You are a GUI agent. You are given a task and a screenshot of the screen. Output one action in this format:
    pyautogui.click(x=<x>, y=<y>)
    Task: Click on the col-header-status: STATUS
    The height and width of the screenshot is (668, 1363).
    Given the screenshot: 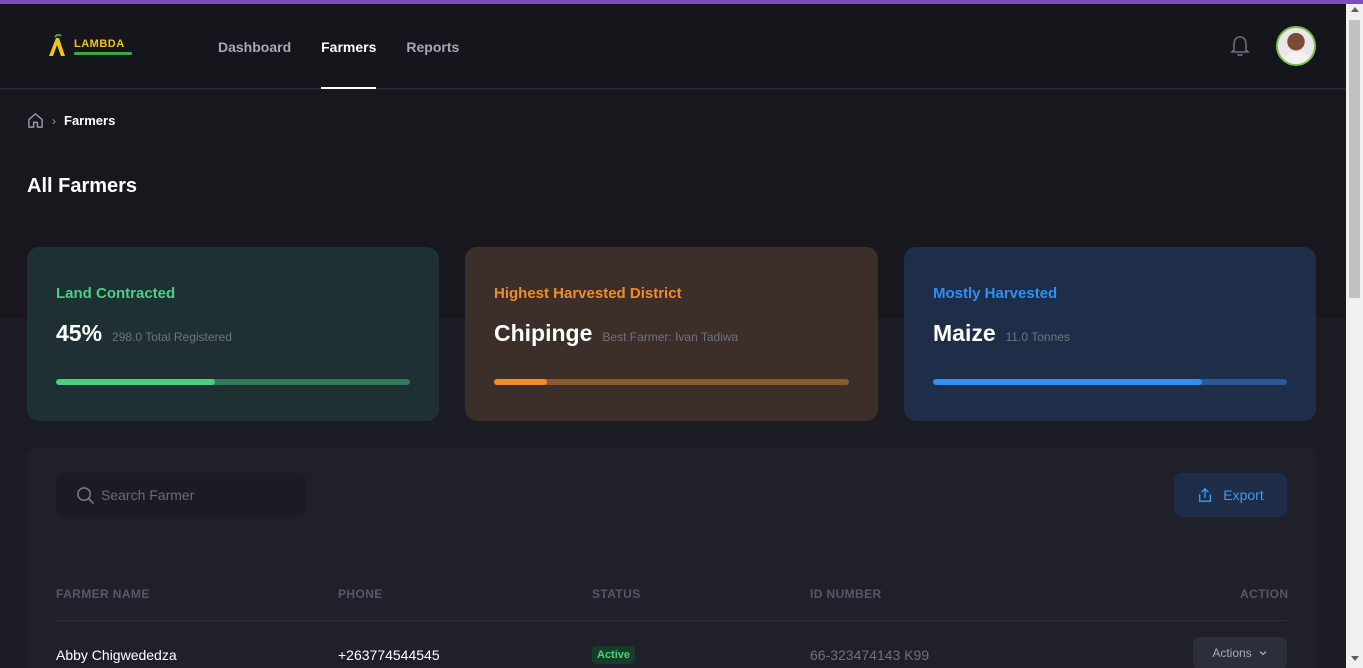 What is the action you would take?
    pyautogui.click(x=616, y=594)
    